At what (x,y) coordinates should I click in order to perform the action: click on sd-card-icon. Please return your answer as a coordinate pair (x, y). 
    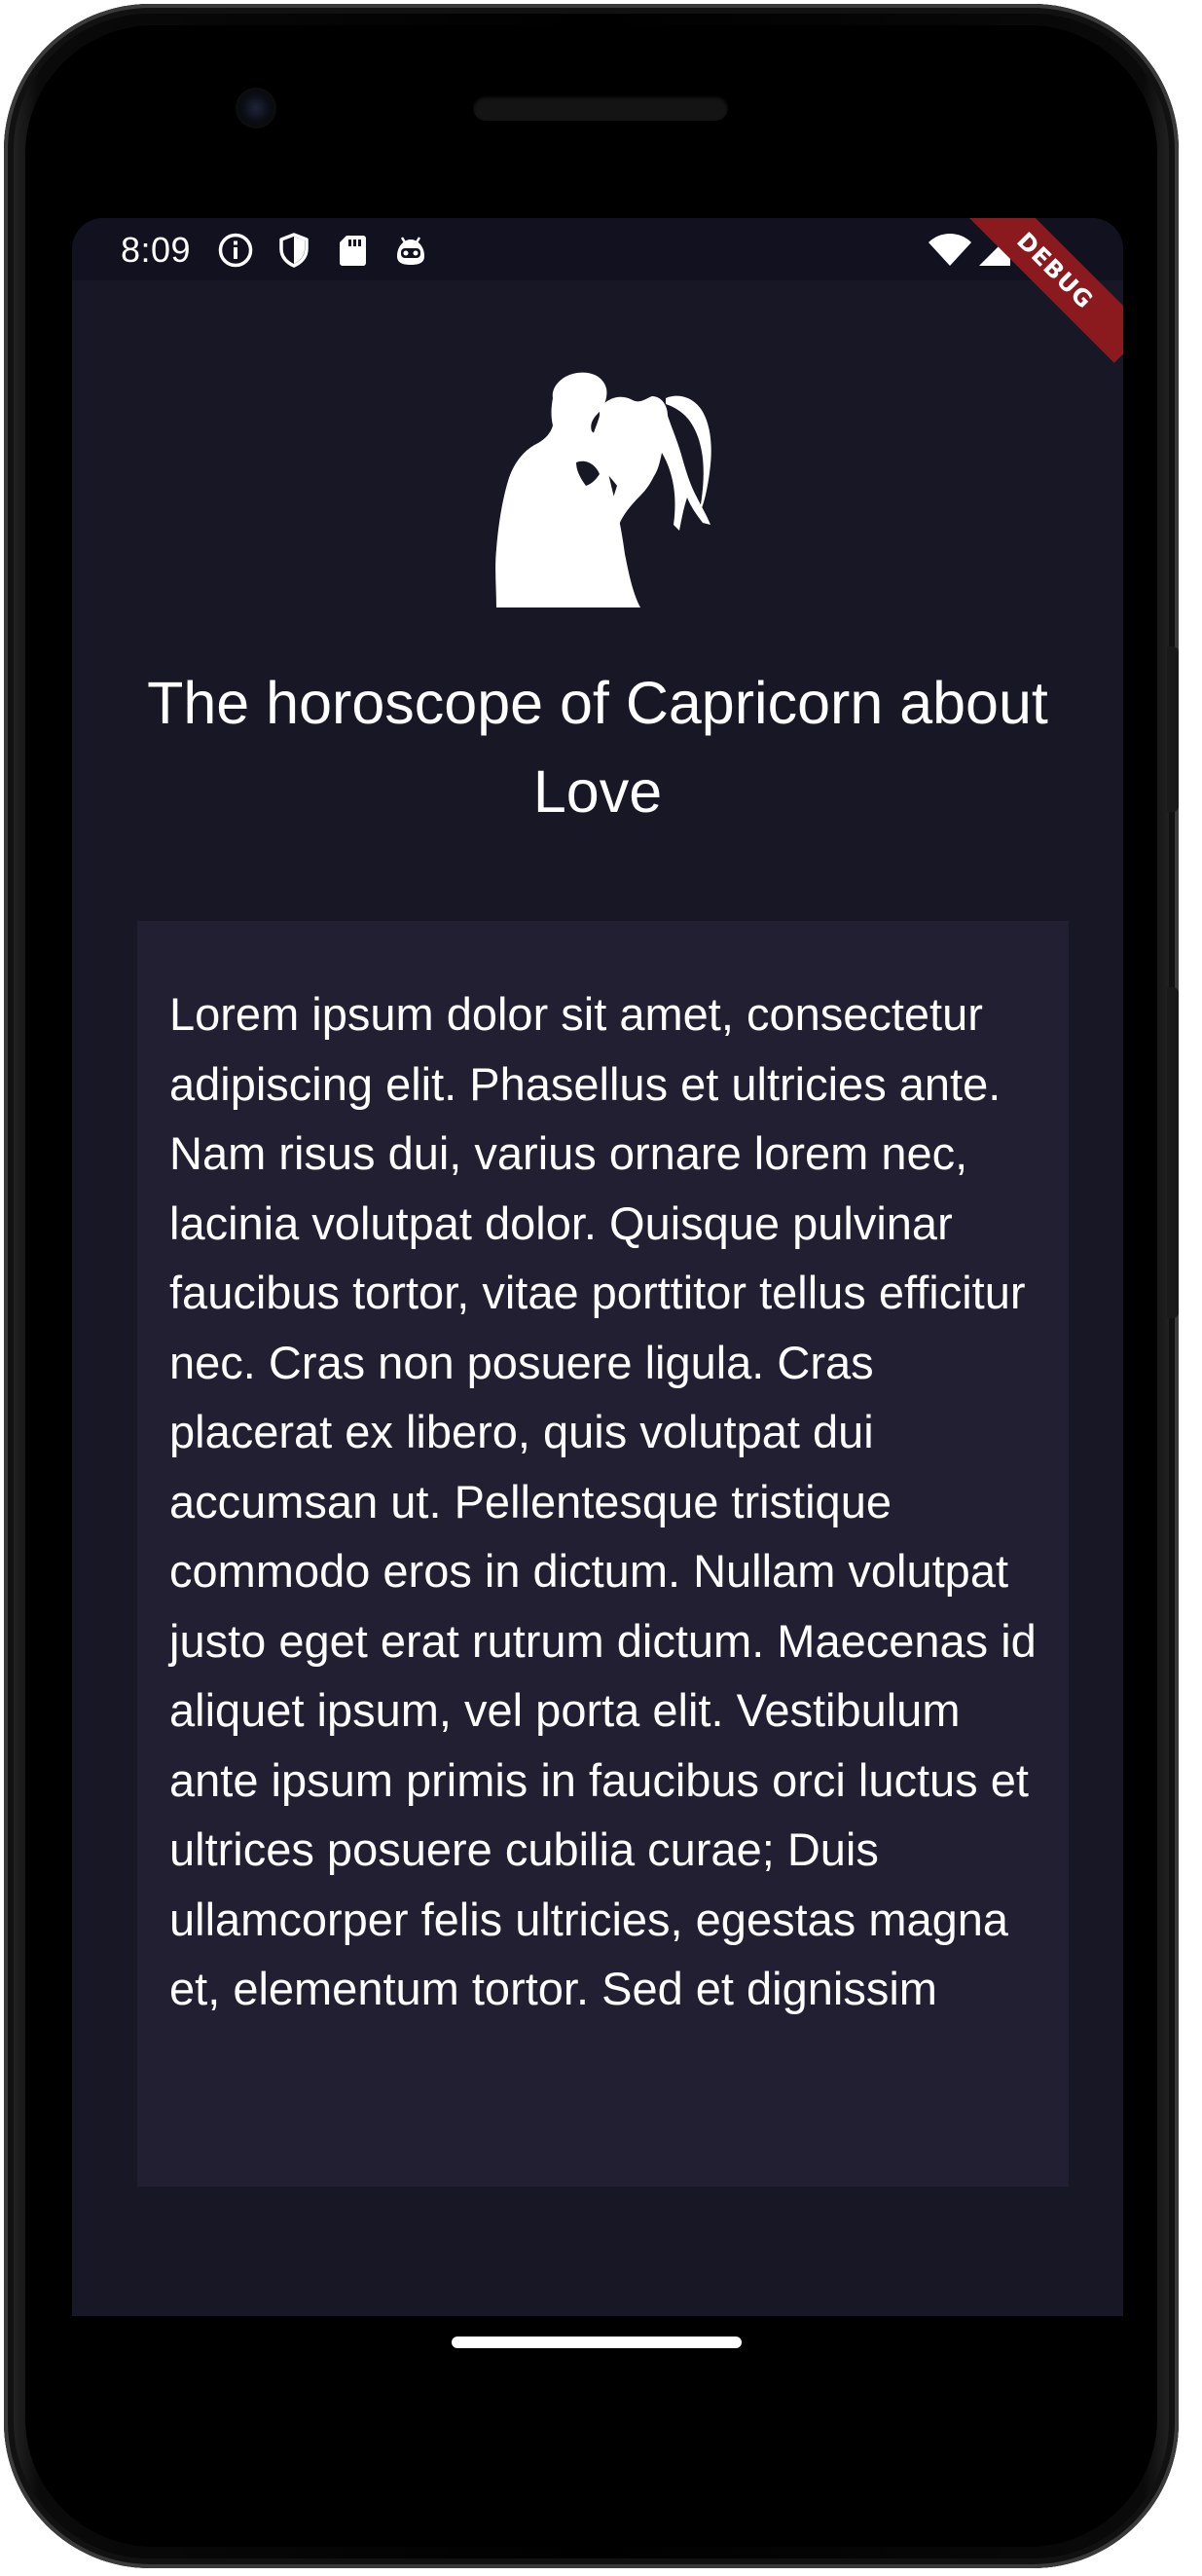
    Looking at the image, I should click on (353, 251).